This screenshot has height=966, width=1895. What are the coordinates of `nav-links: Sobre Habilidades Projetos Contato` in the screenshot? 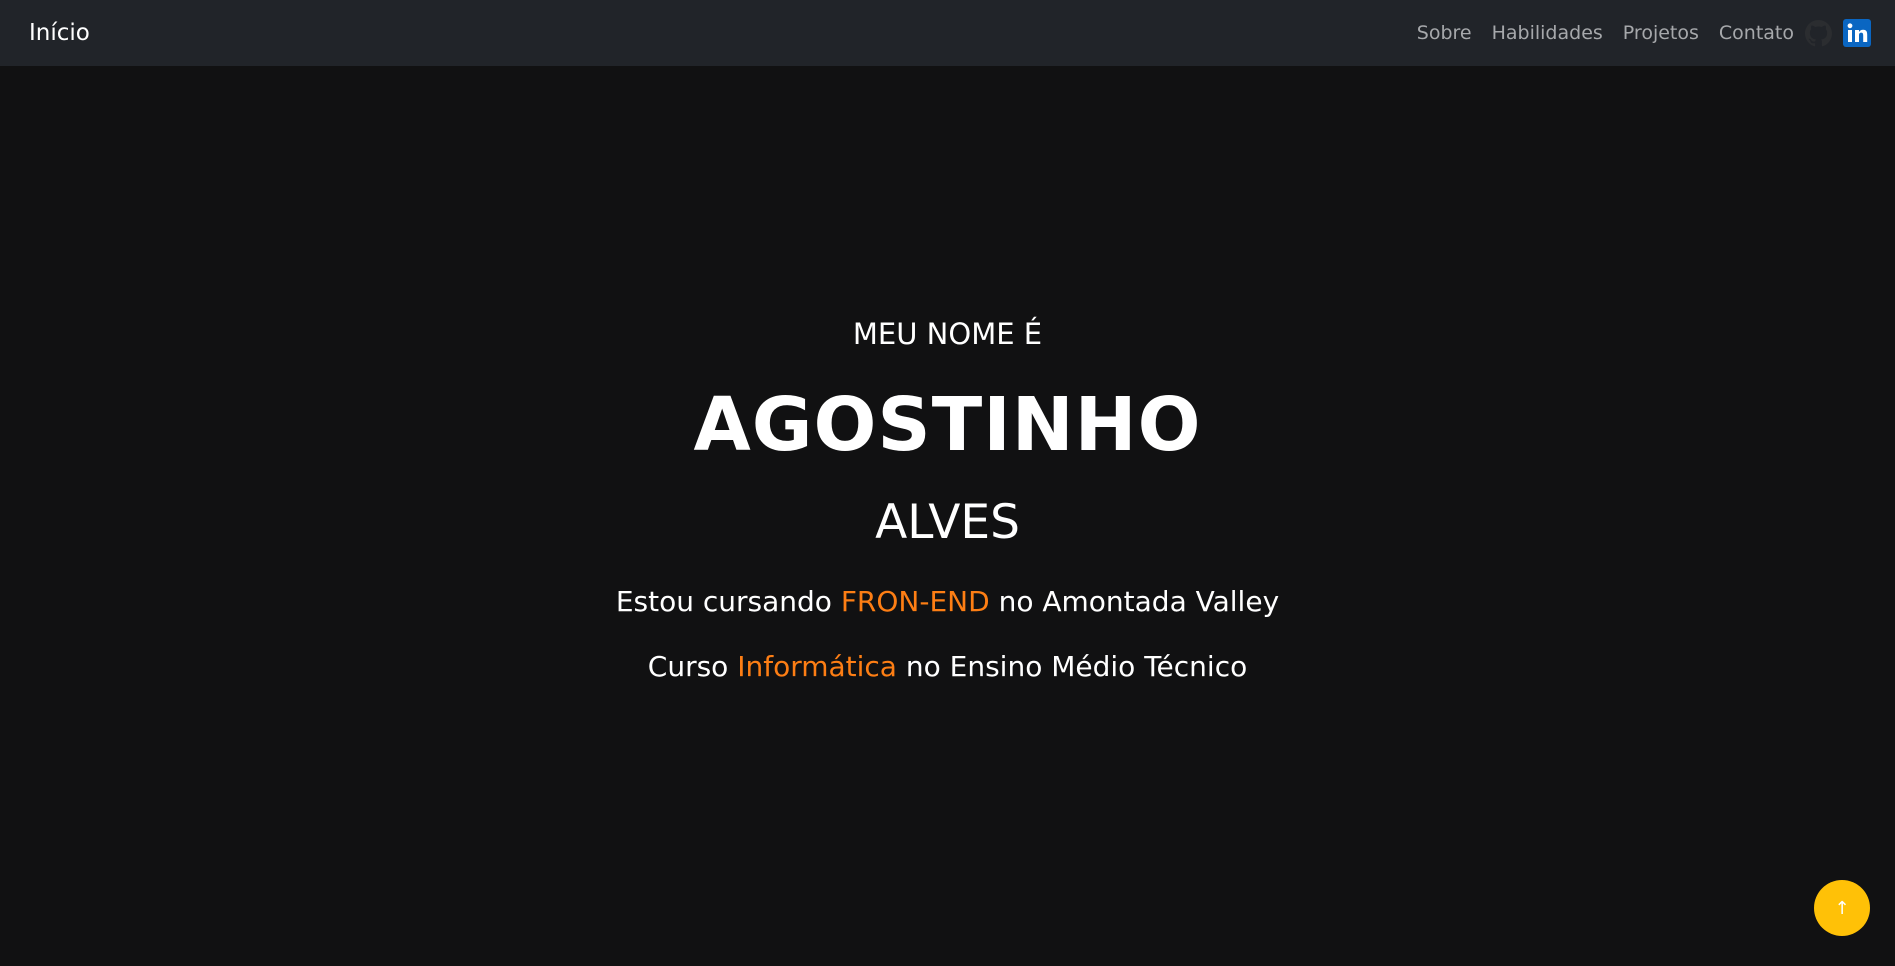 It's located at (1644, 33).